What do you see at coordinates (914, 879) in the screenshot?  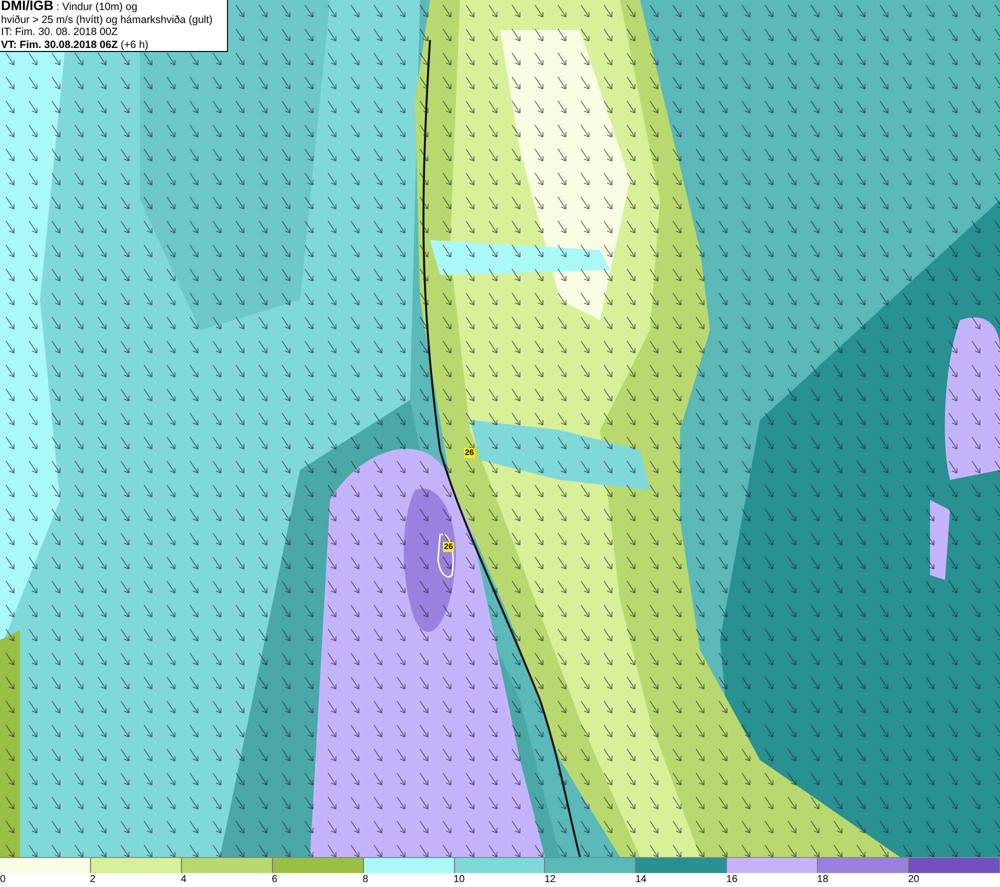 I see `scale-label: 20` at bounding box center [914, 879].